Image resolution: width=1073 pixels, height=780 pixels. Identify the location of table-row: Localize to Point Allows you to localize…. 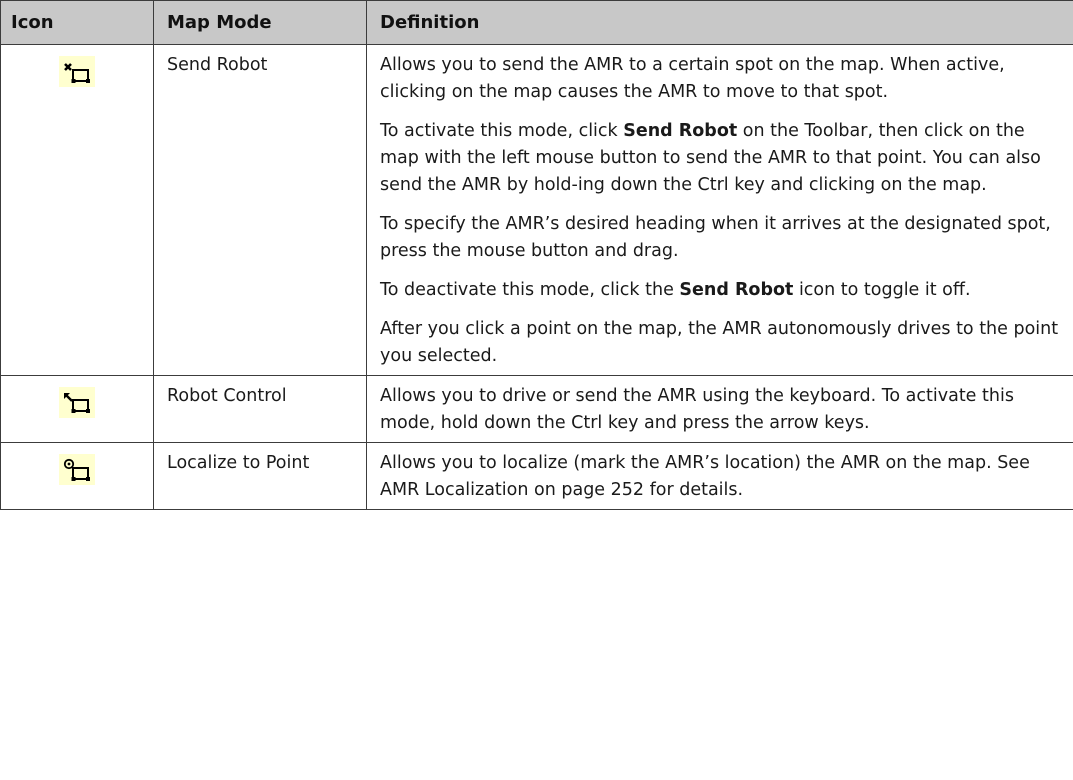
(536, 476).